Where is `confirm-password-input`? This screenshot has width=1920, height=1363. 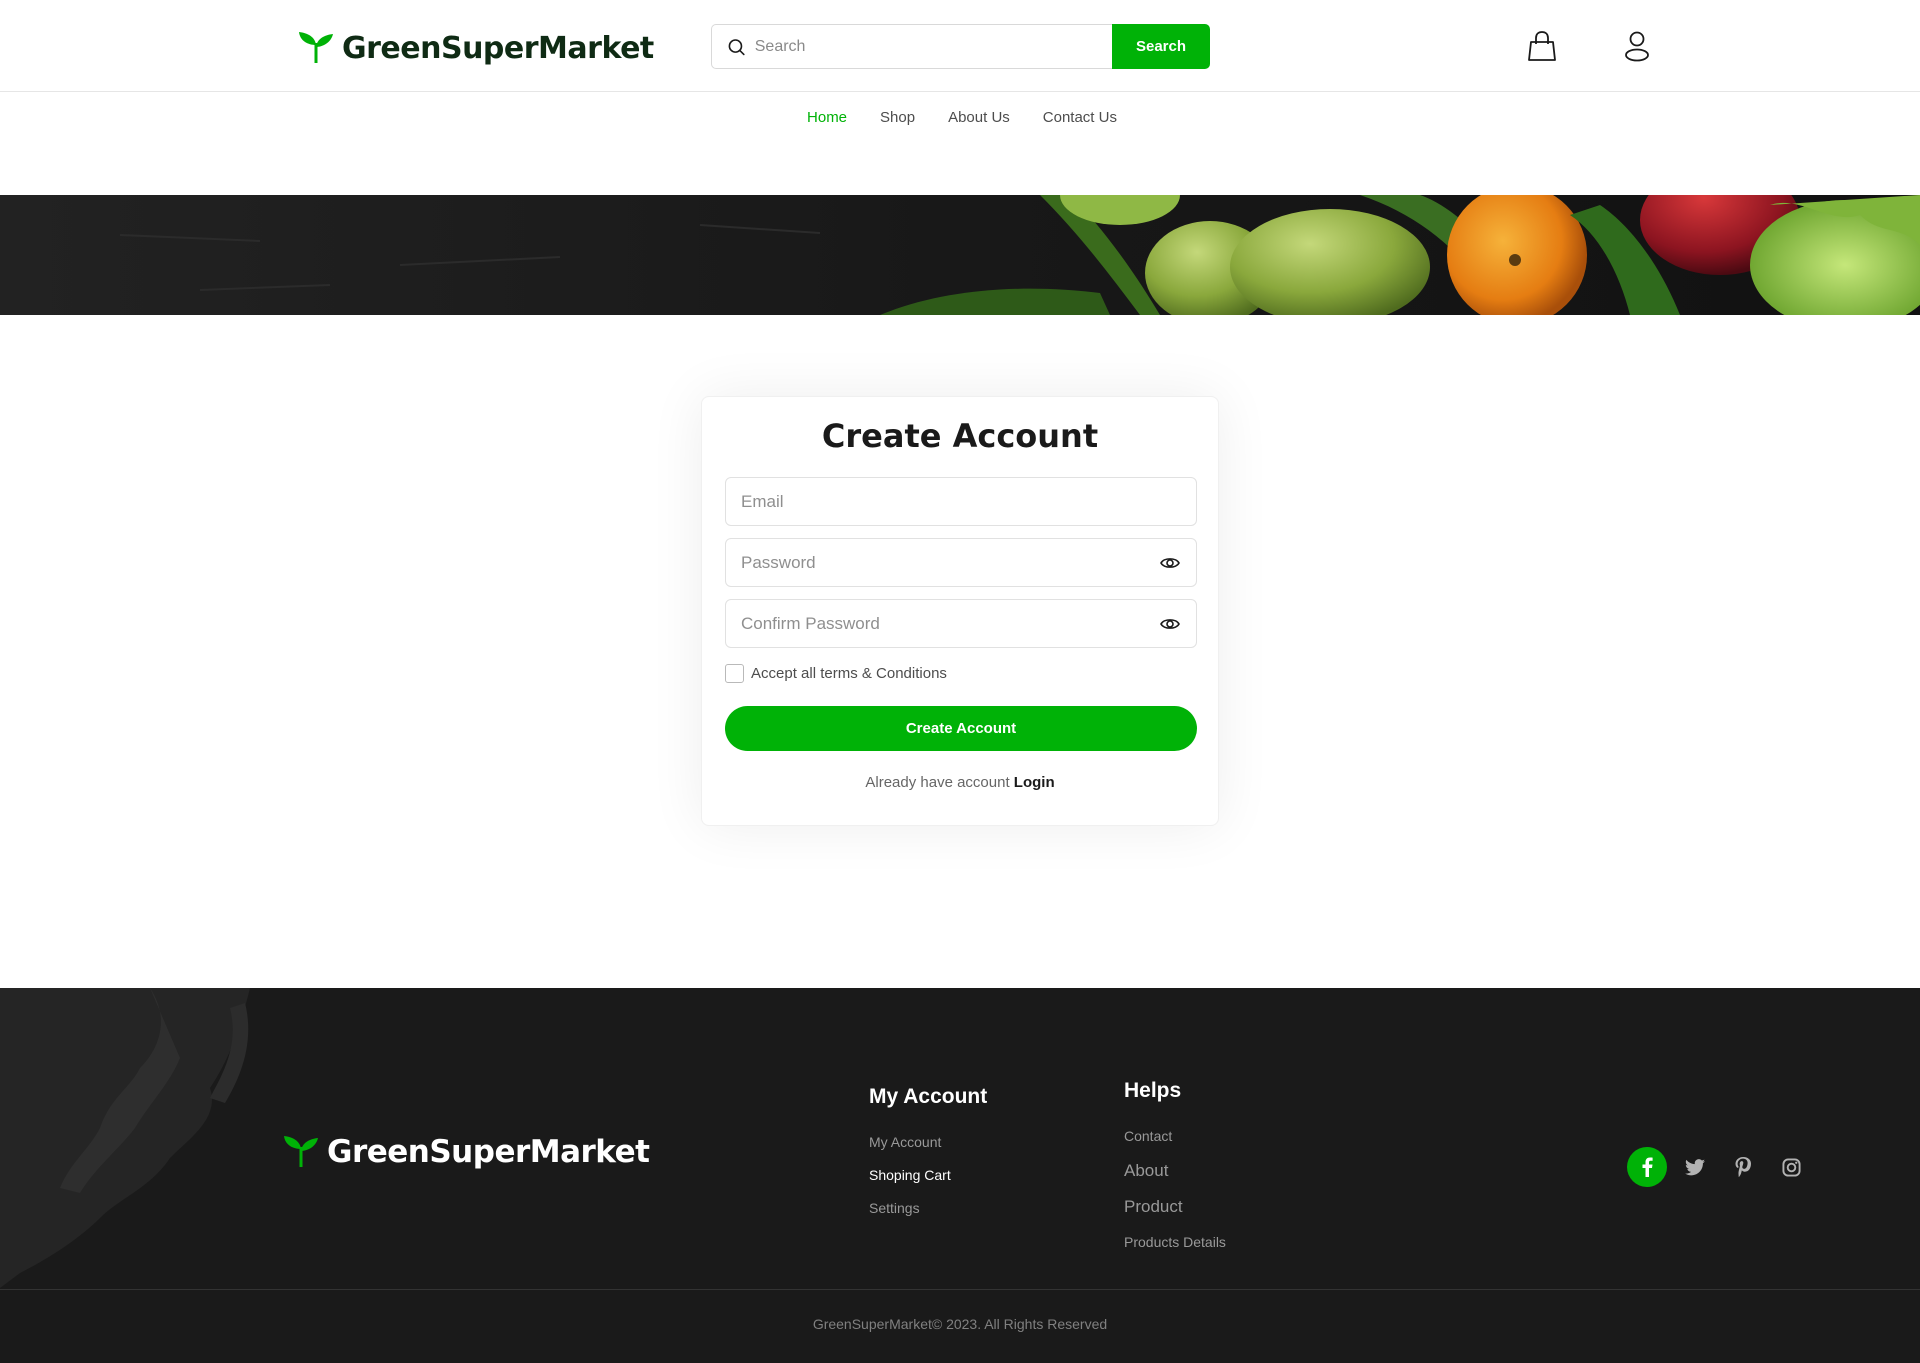 confirm-password-input is located at coordinates (968, 623).